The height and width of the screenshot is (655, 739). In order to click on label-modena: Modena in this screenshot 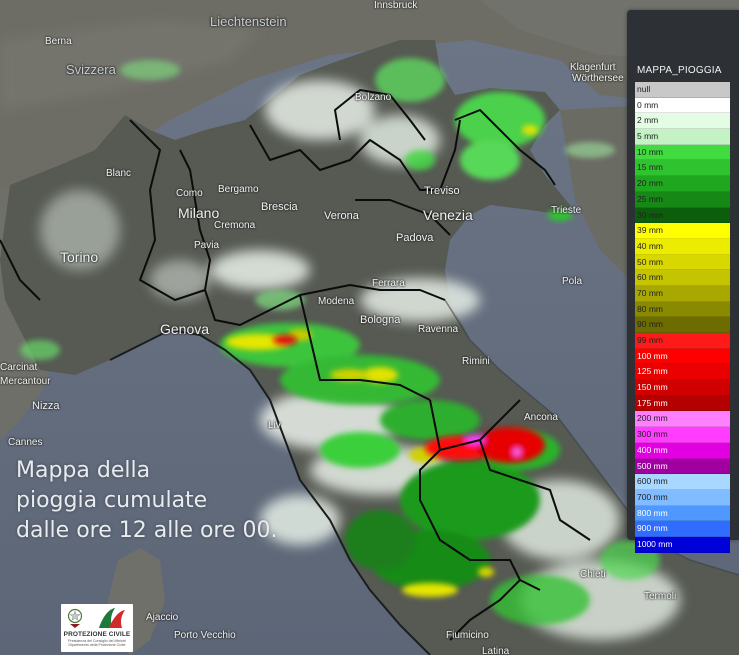, I will do `click(336, 301)`.